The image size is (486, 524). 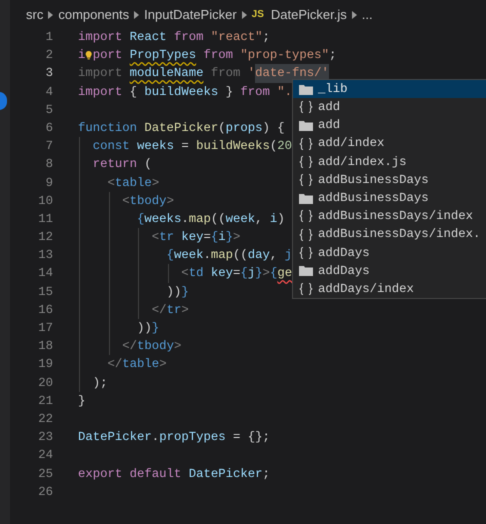 What do you see at coordinates (101, 73) in the screenshot?
I see `code-token: import` at bounding box center [101, 73].